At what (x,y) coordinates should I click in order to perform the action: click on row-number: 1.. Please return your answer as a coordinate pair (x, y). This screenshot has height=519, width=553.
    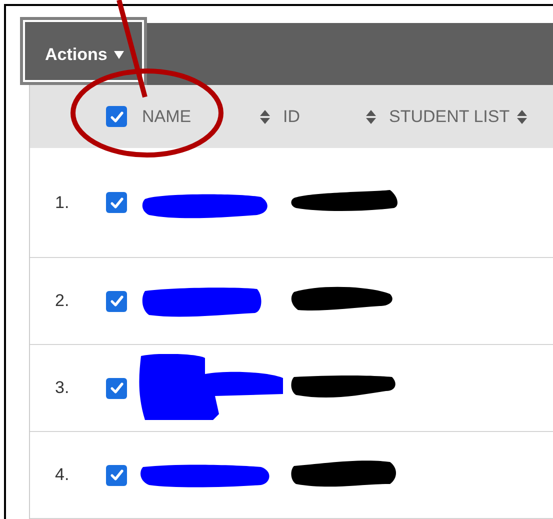
    Looking at the image, I should click on (62, 203).